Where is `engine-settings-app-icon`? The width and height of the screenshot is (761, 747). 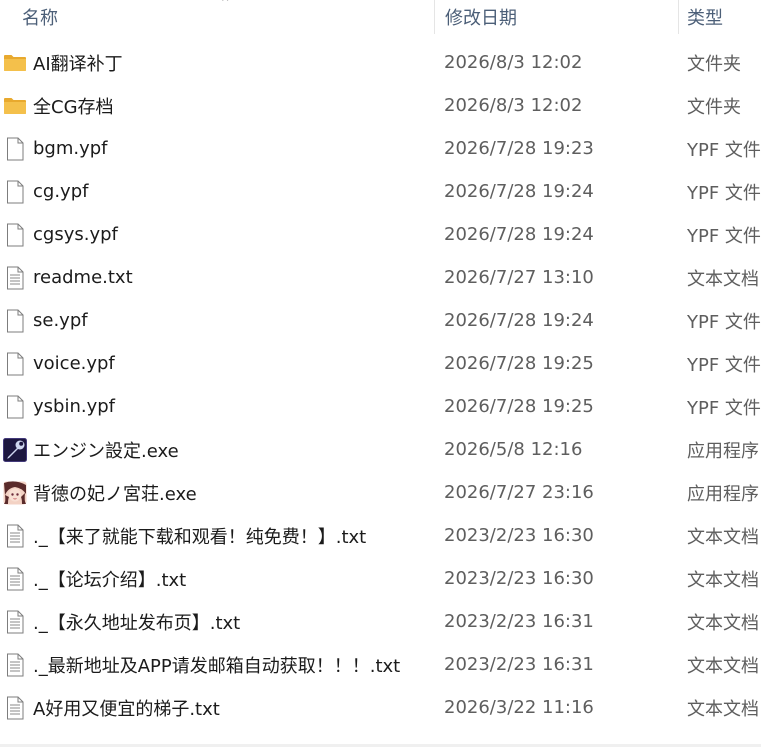 engine-settings-app-icon is located at coordinates (15, 449).